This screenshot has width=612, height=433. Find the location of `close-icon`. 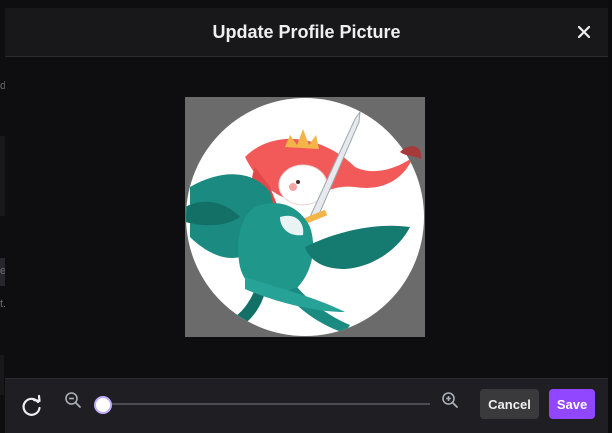

close-icon is located at coordinates (584, 32).